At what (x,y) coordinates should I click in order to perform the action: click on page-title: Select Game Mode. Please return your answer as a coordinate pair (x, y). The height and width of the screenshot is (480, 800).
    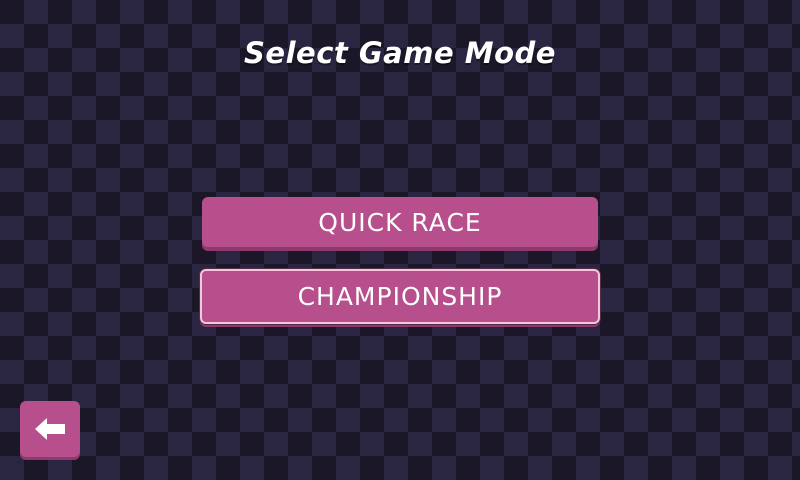
    Looking at the image, I should click on (400, 53).